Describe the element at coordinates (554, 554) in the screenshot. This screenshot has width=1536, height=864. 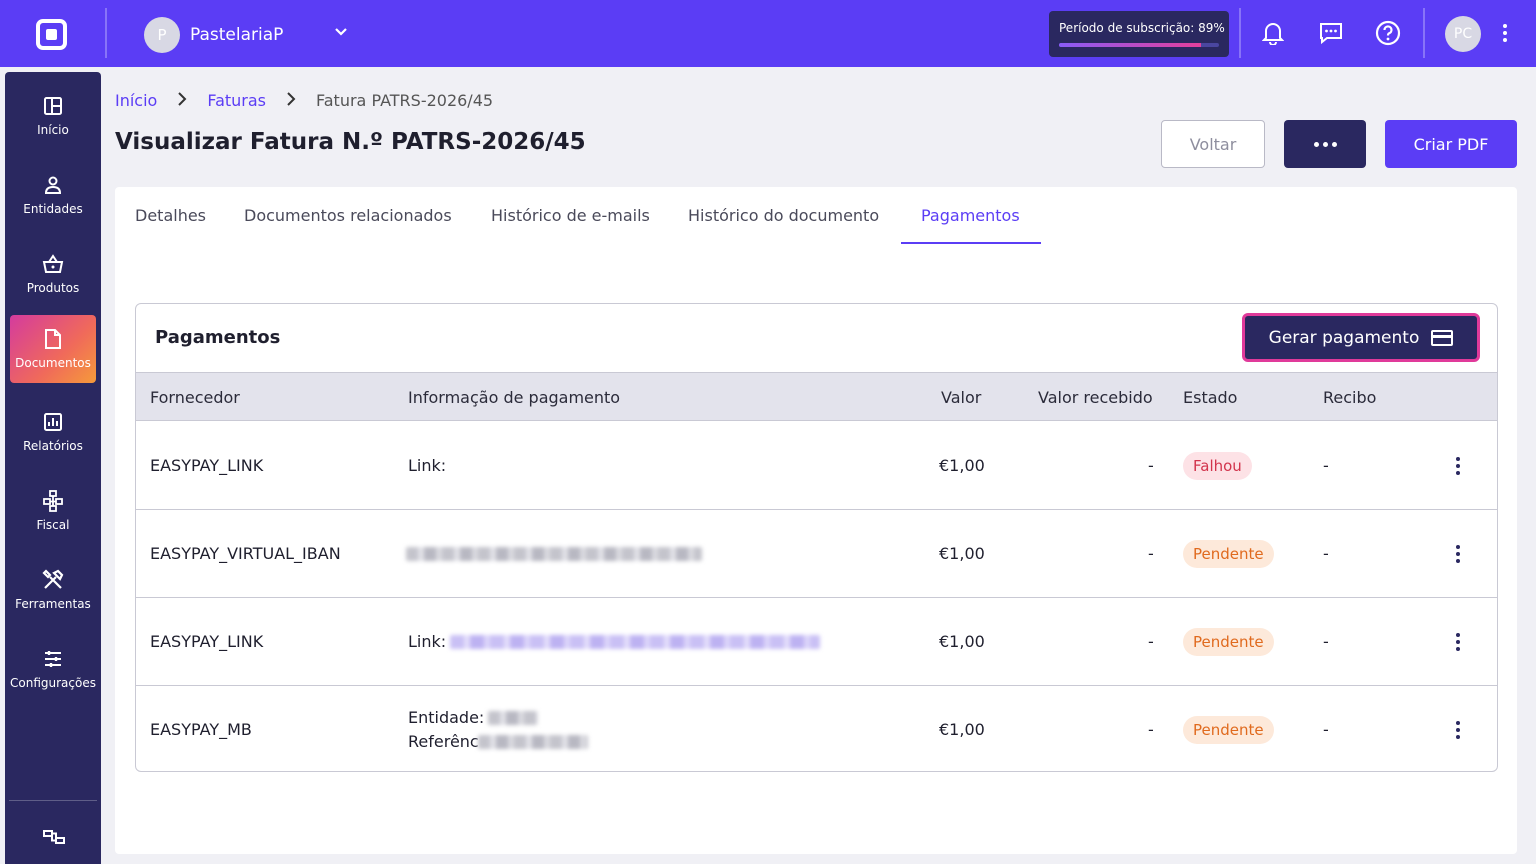
I see `redacted-payment-info` at that location.